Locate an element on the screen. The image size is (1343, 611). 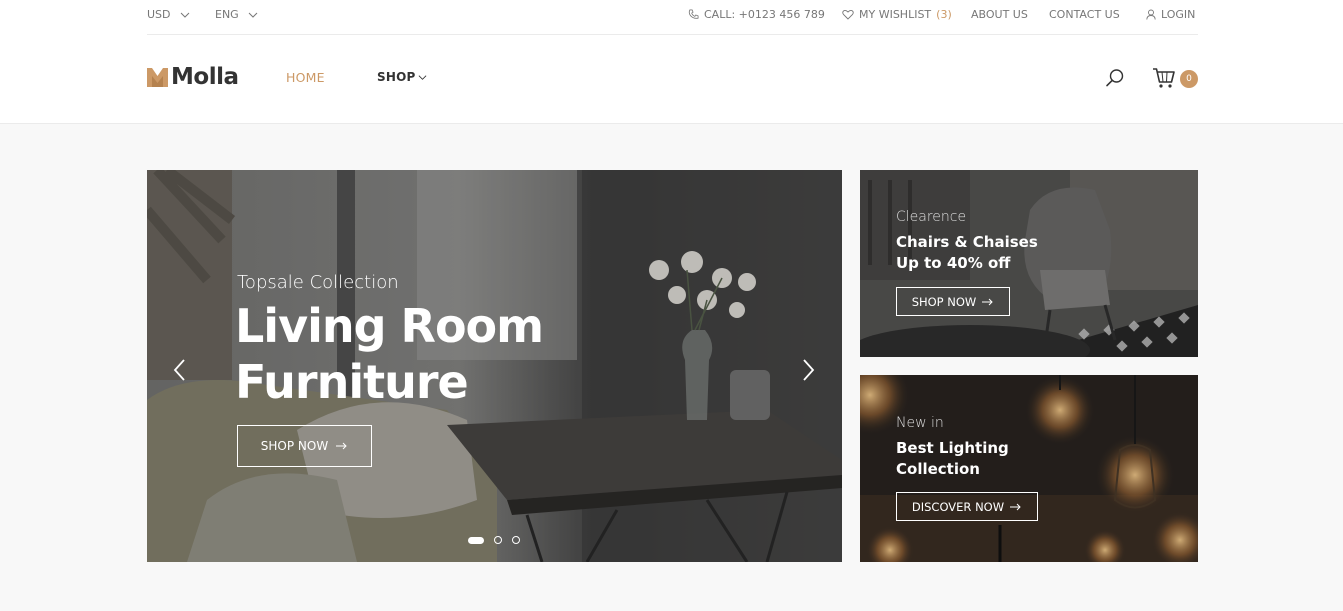
chevron-right-icon is located at coordinates (808, 370).